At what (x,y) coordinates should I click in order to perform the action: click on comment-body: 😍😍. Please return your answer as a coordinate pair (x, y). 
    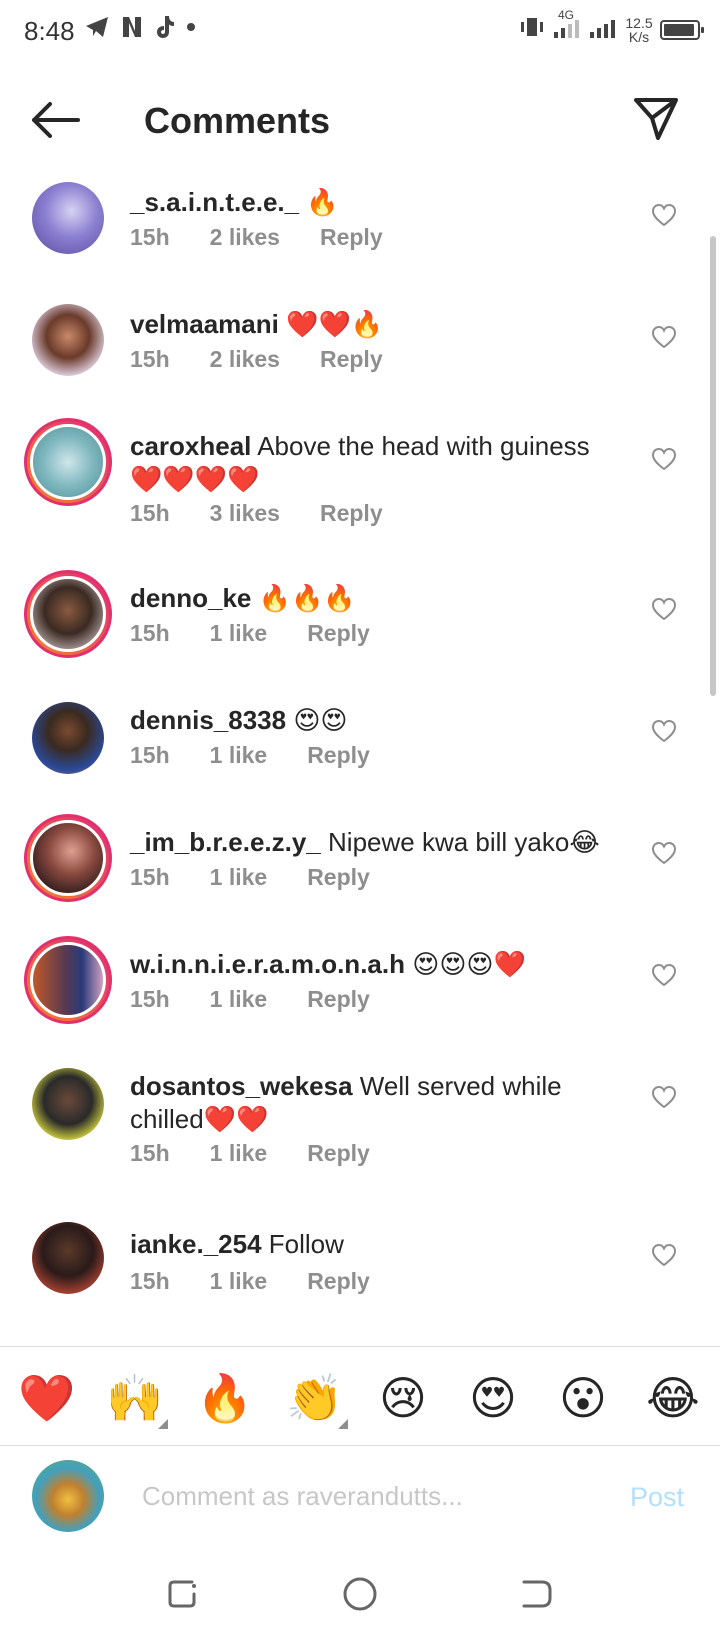
    Looking at the image, I should click on (317, 720).